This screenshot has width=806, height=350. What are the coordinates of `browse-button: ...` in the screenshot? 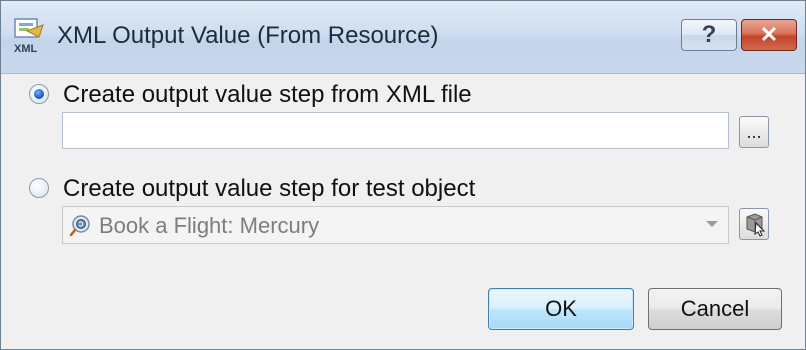 It's located at (754, 132).